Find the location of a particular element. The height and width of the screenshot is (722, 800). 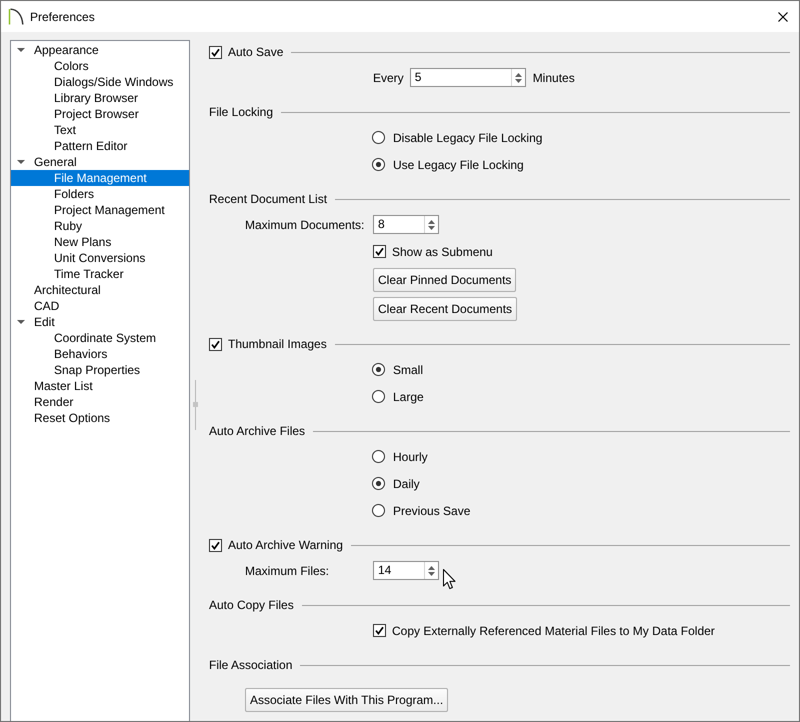

tree-item: Folders is located at coordinates (100, 194).